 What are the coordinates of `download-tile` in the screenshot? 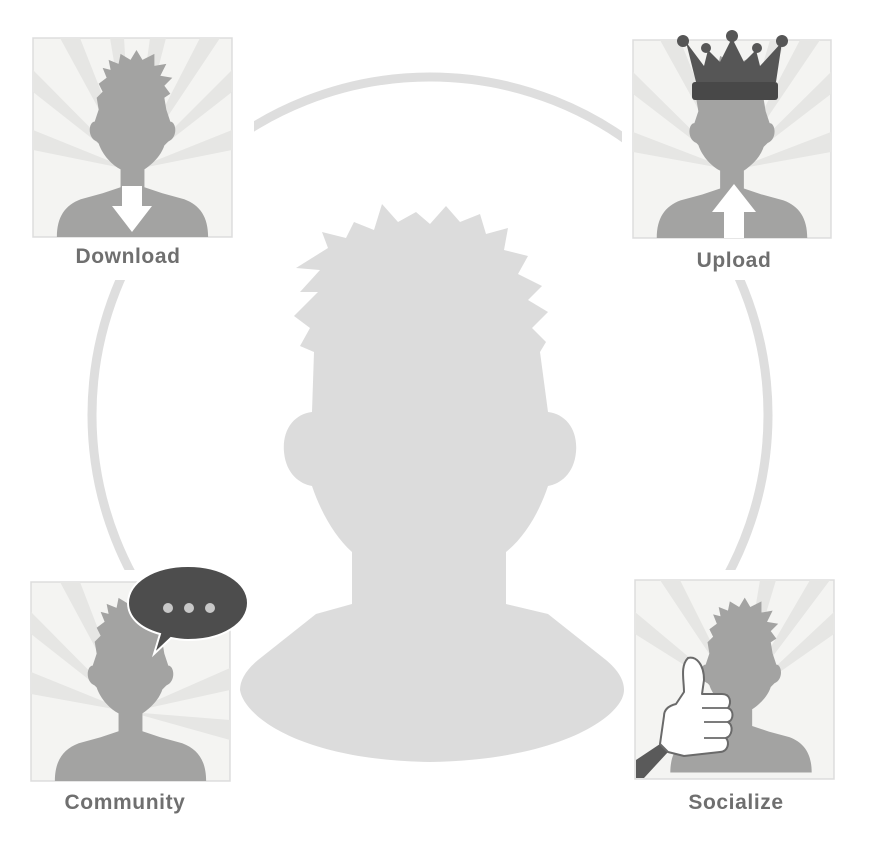 It's located at (132, 137).